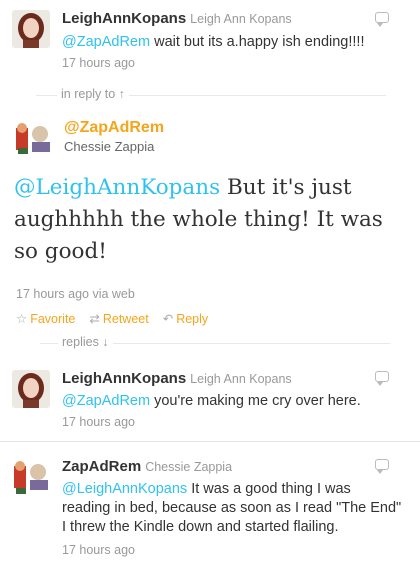 The height and width of the screenshot is (564, 420). Describe the element at coordinates (75, 294) in the screenshot. I see `main-tweet-meta: 17 hours ago via web` at that location.